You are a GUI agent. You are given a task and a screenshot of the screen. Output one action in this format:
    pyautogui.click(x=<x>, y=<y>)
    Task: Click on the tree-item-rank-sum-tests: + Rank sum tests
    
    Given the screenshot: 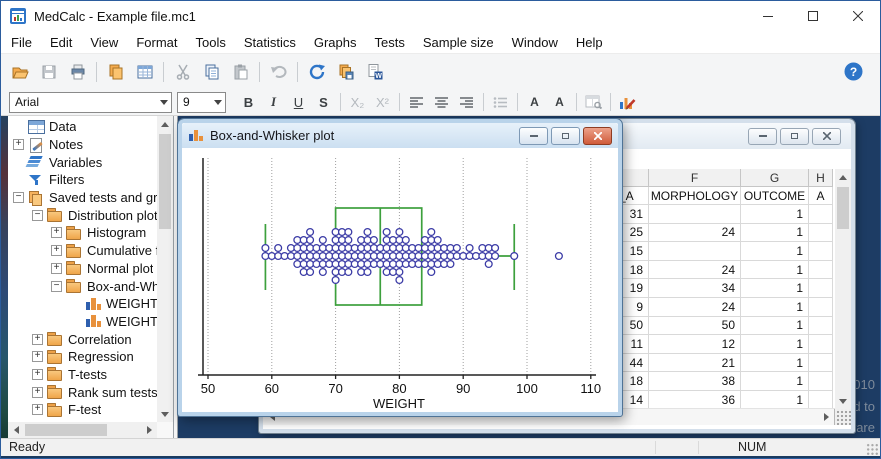 What is the action you would take?
    pyautogui.click(x=82, y=392)
    